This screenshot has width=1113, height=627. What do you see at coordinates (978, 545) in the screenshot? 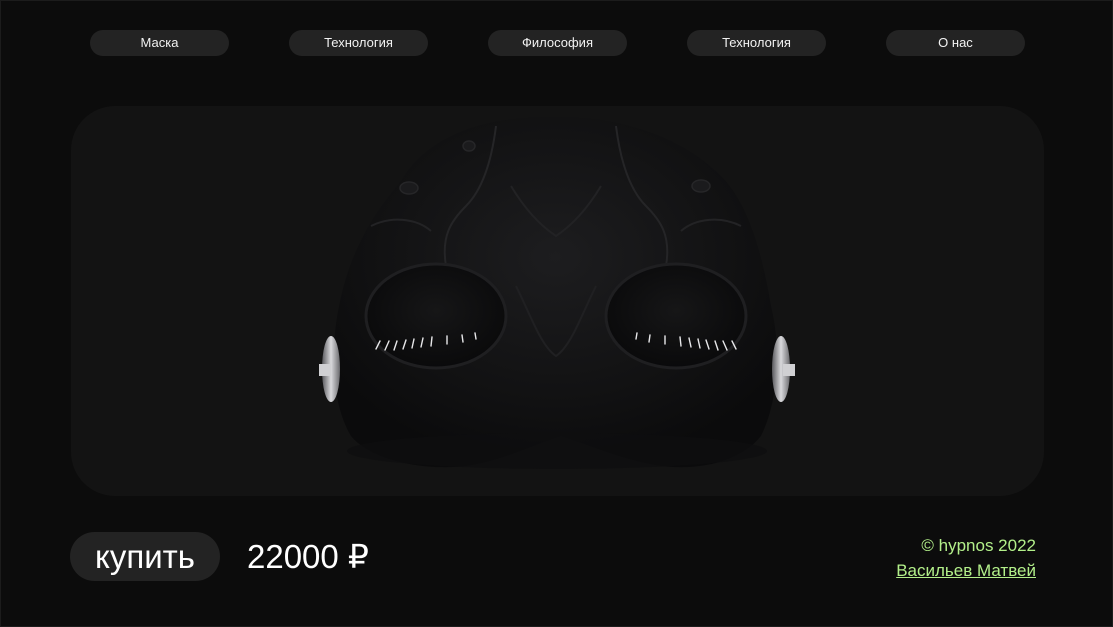
I see `copyright-text: © hypnos 2022` at bounding box center [978, 545].